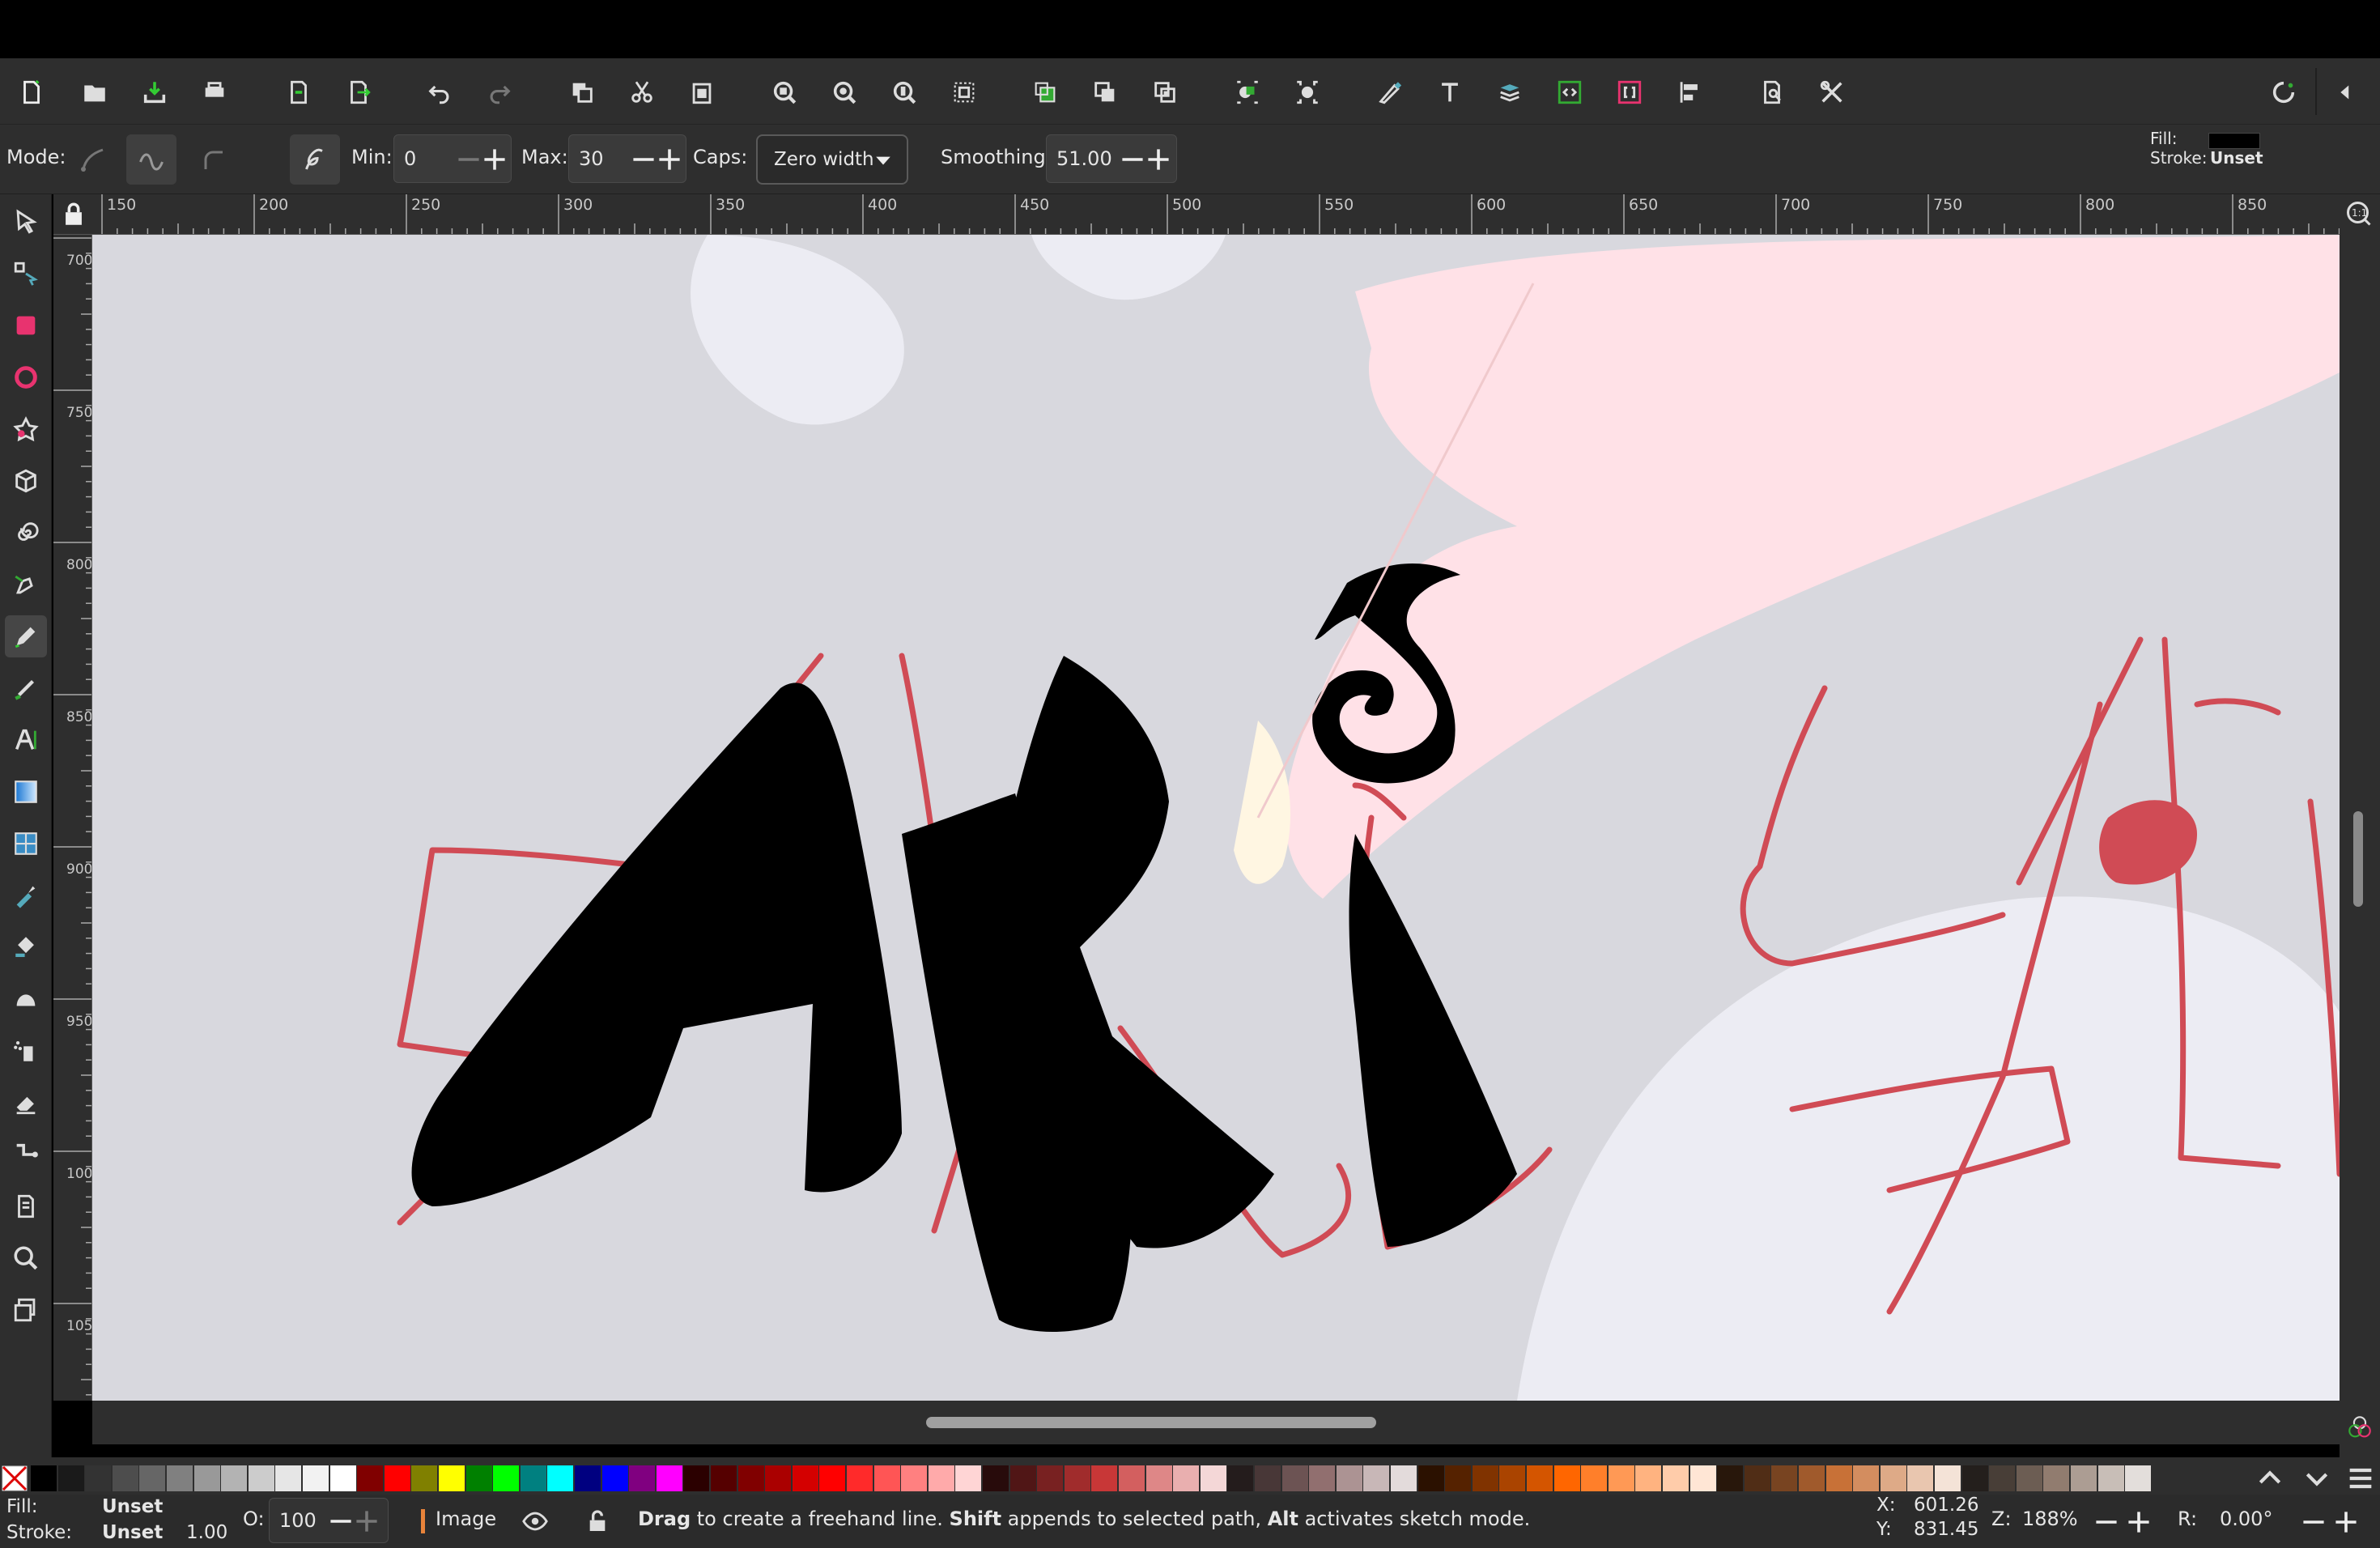 The height and width of the screenshot is (1548, 2380). I want to click on pencil-tool-icon, so click(26, 636).